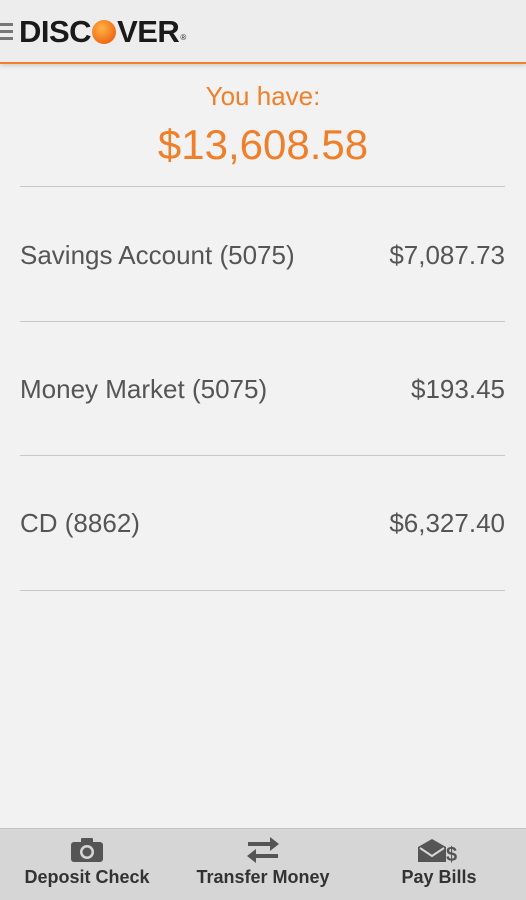  What do you see at coordinates (87, 877) in the screenshot?
I see `deposit-check-label: Deposit Check` at bounding box center [87, 877].